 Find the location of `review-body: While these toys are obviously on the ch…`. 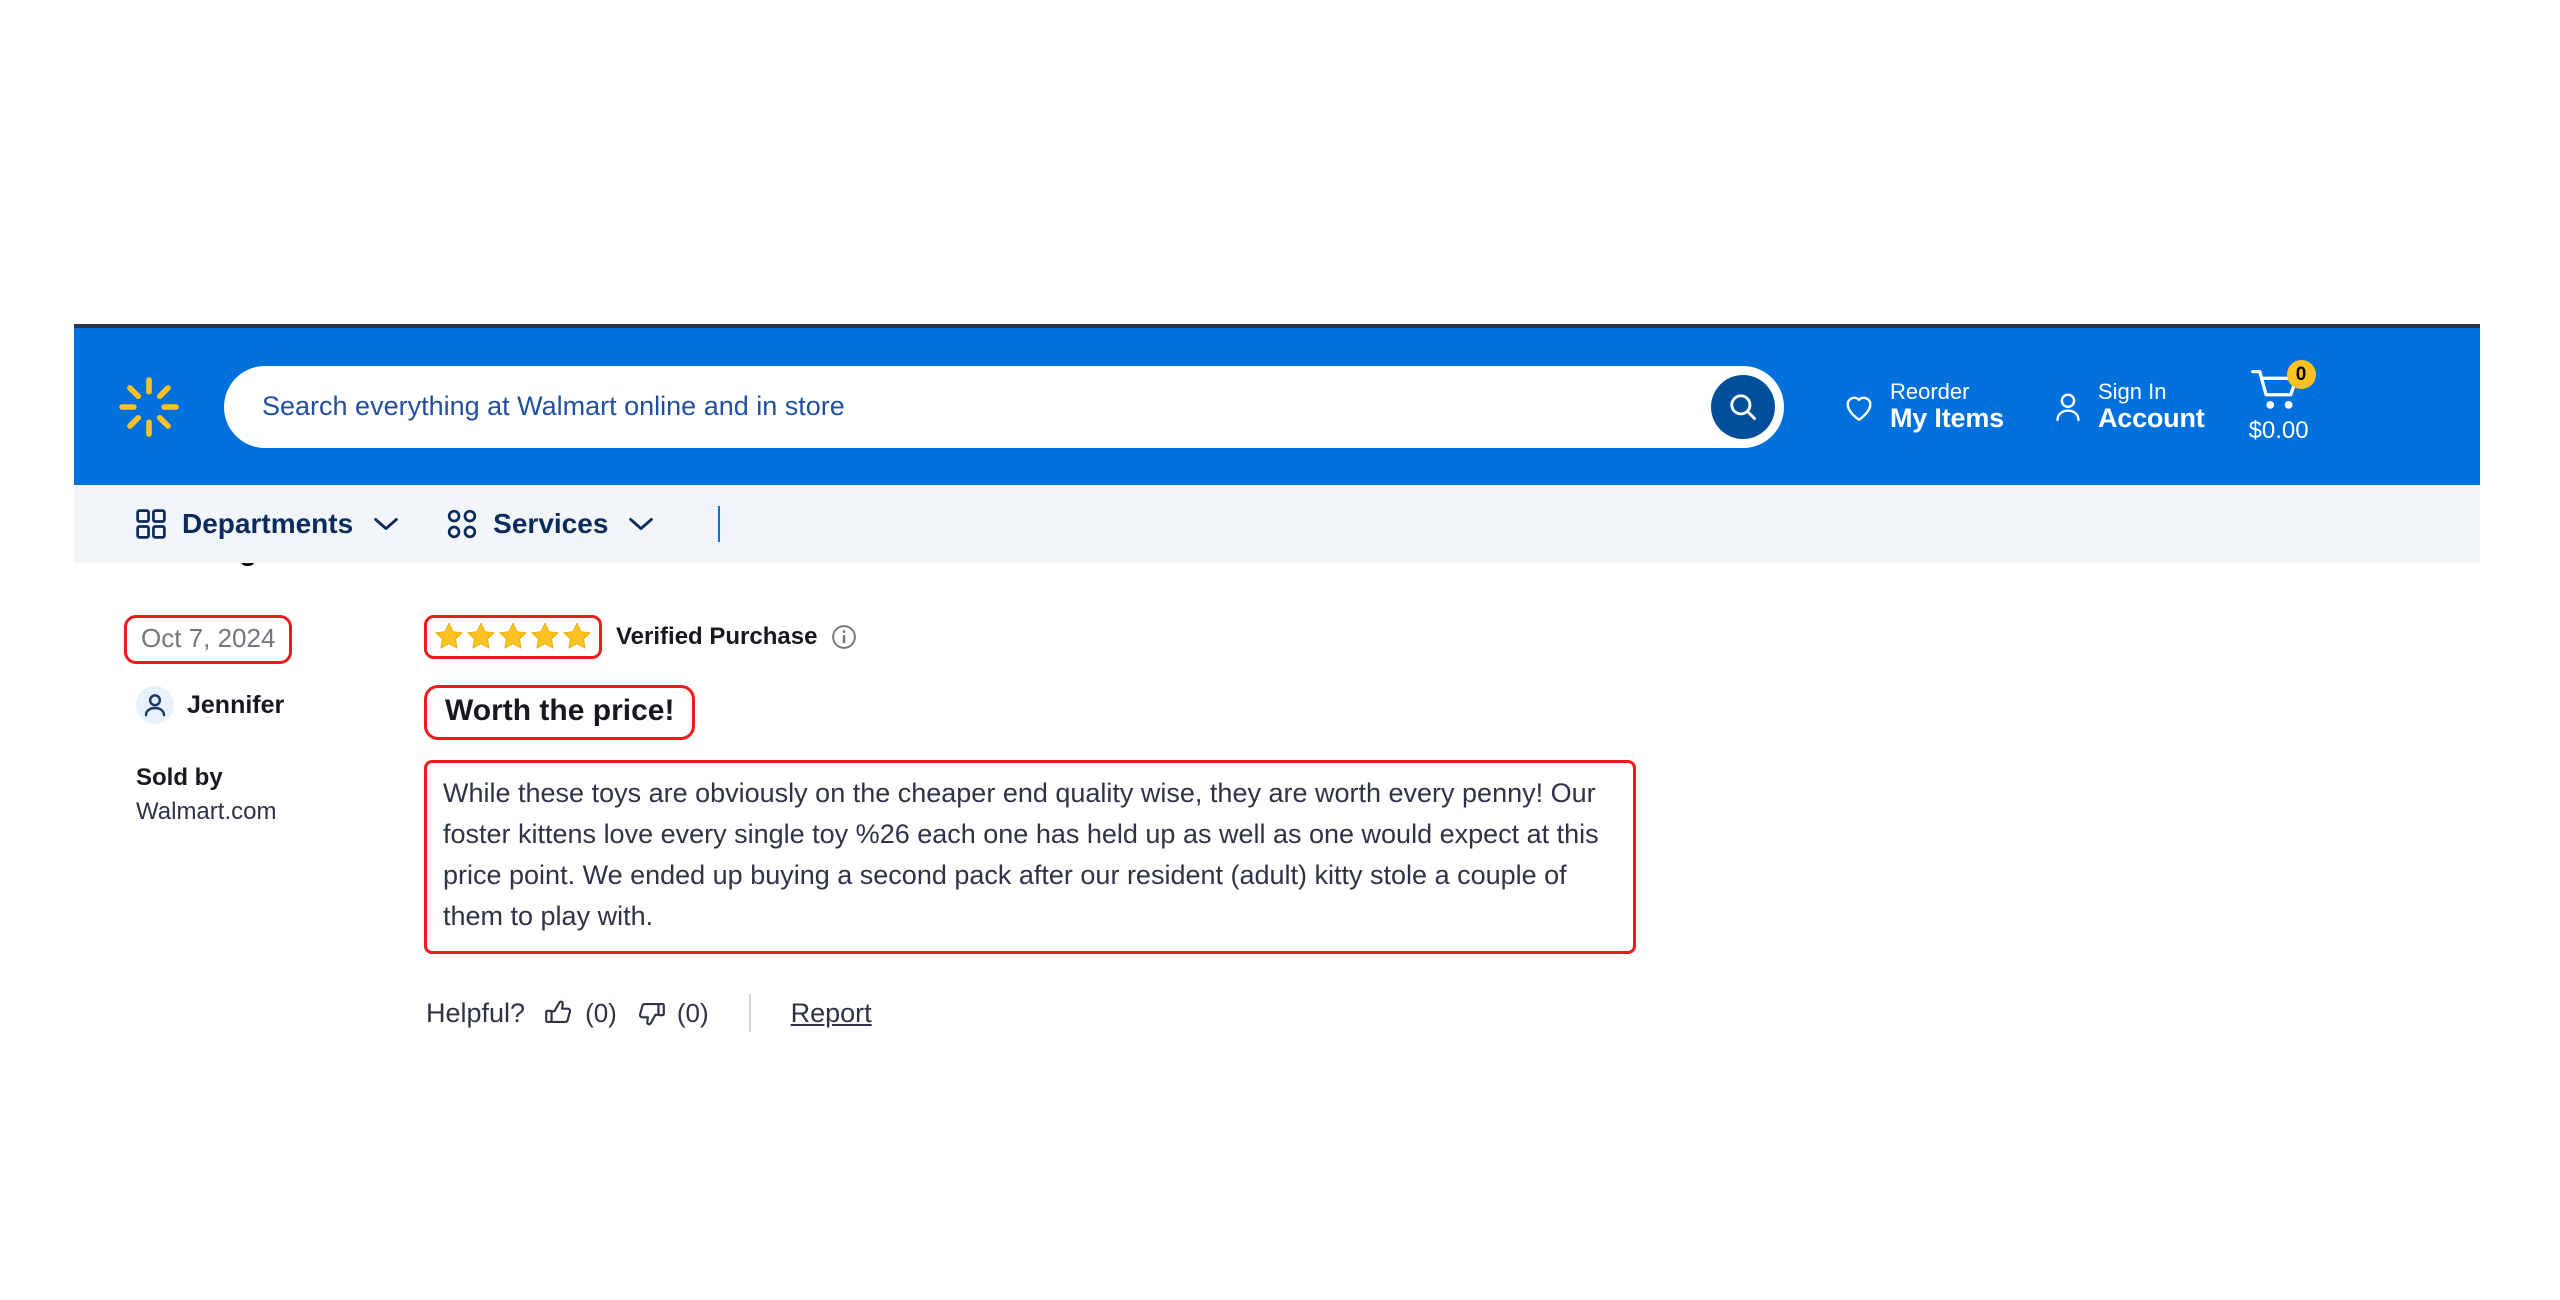

review-body: While these toys are obviously on the ch… is located at coordinates (1021, 855).